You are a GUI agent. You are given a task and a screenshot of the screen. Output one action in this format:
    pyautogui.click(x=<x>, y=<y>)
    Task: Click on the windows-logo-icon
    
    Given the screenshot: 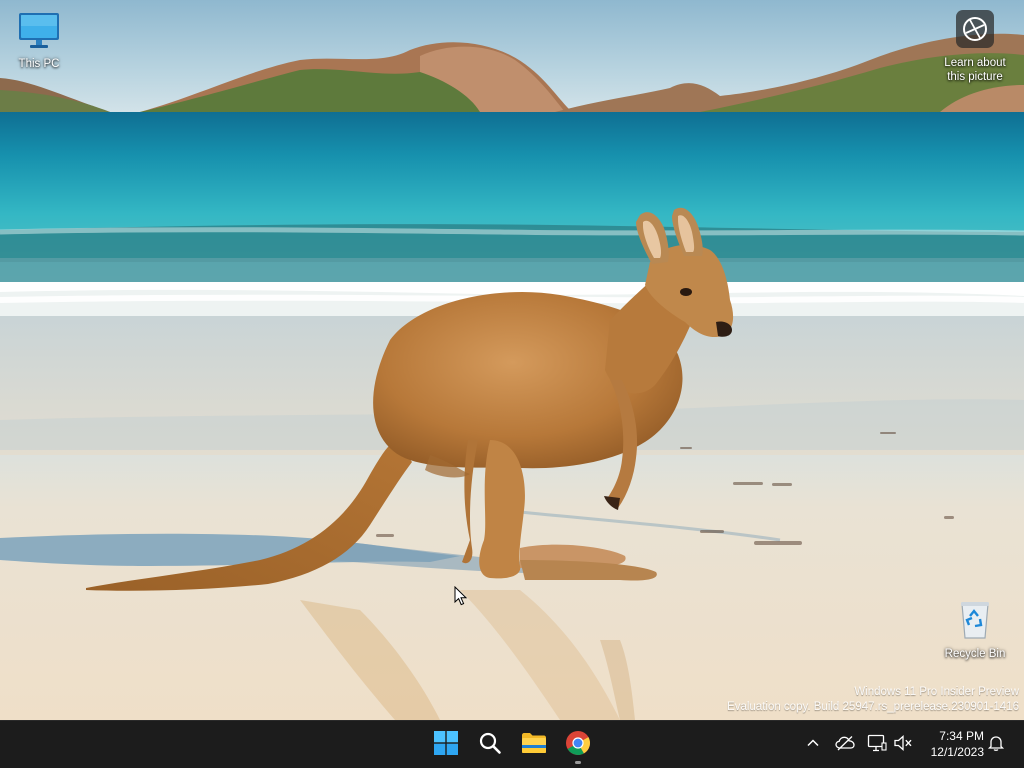 What is the action you would take?
    pyautogui.click(x=446, y=745)
    